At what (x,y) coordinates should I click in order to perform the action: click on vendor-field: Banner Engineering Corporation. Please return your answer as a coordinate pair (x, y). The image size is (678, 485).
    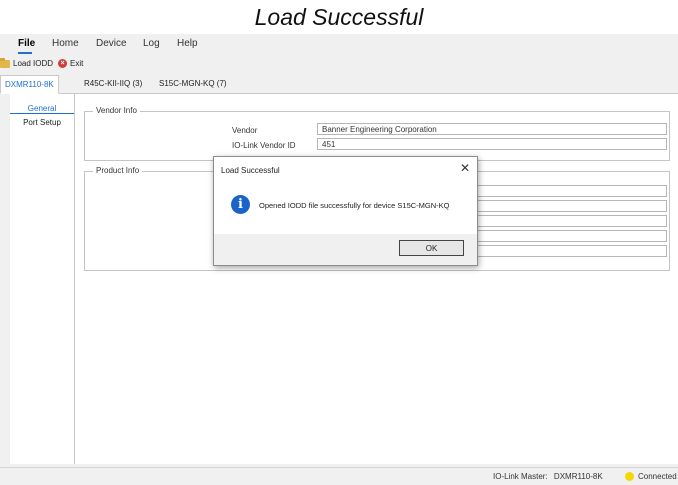
    Looking at the image, I should click on (492, 129).